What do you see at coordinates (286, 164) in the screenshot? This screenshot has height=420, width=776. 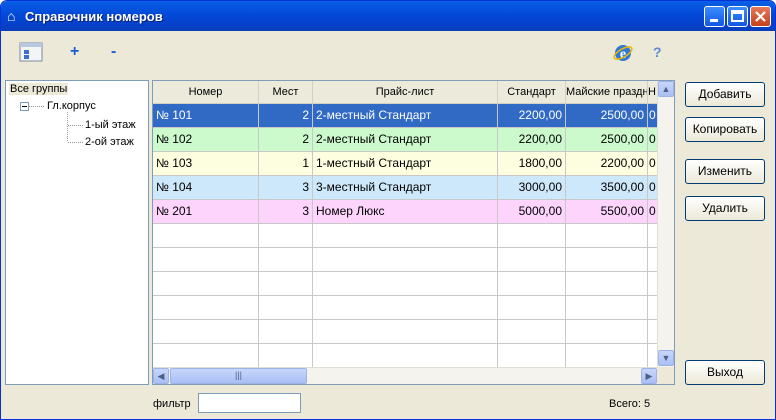 I see `cell-places: 1` at bounding box center [286, 164].